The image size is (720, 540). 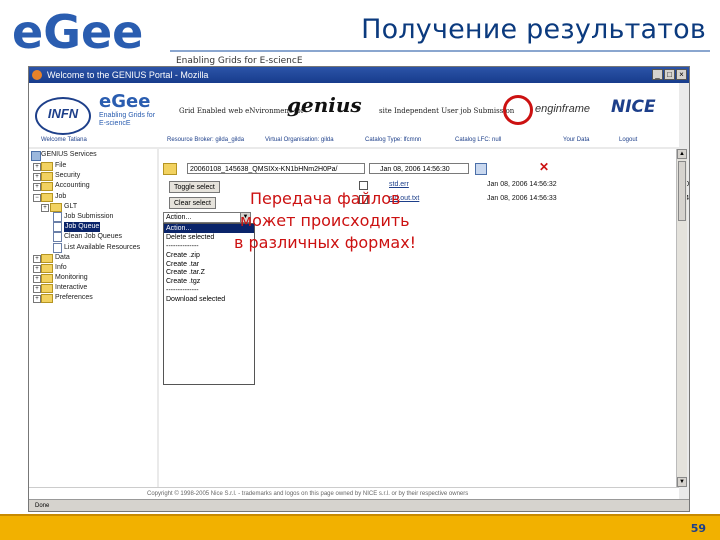 I want to click on folder-open-icon, so click(x=47, y=197).